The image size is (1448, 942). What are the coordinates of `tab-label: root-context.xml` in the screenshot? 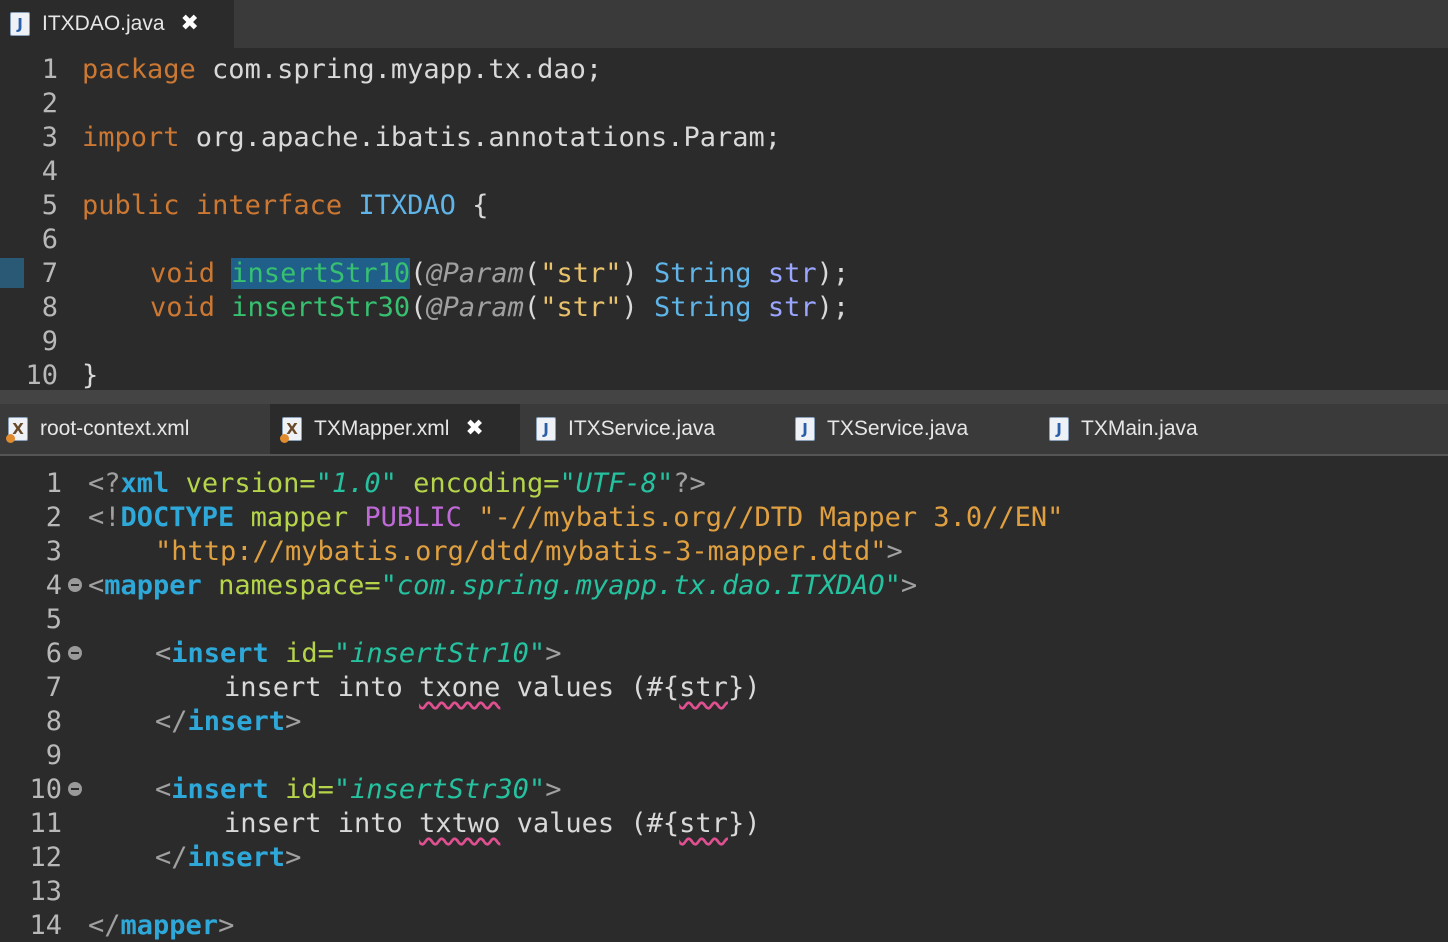 It's located at (115, 428).